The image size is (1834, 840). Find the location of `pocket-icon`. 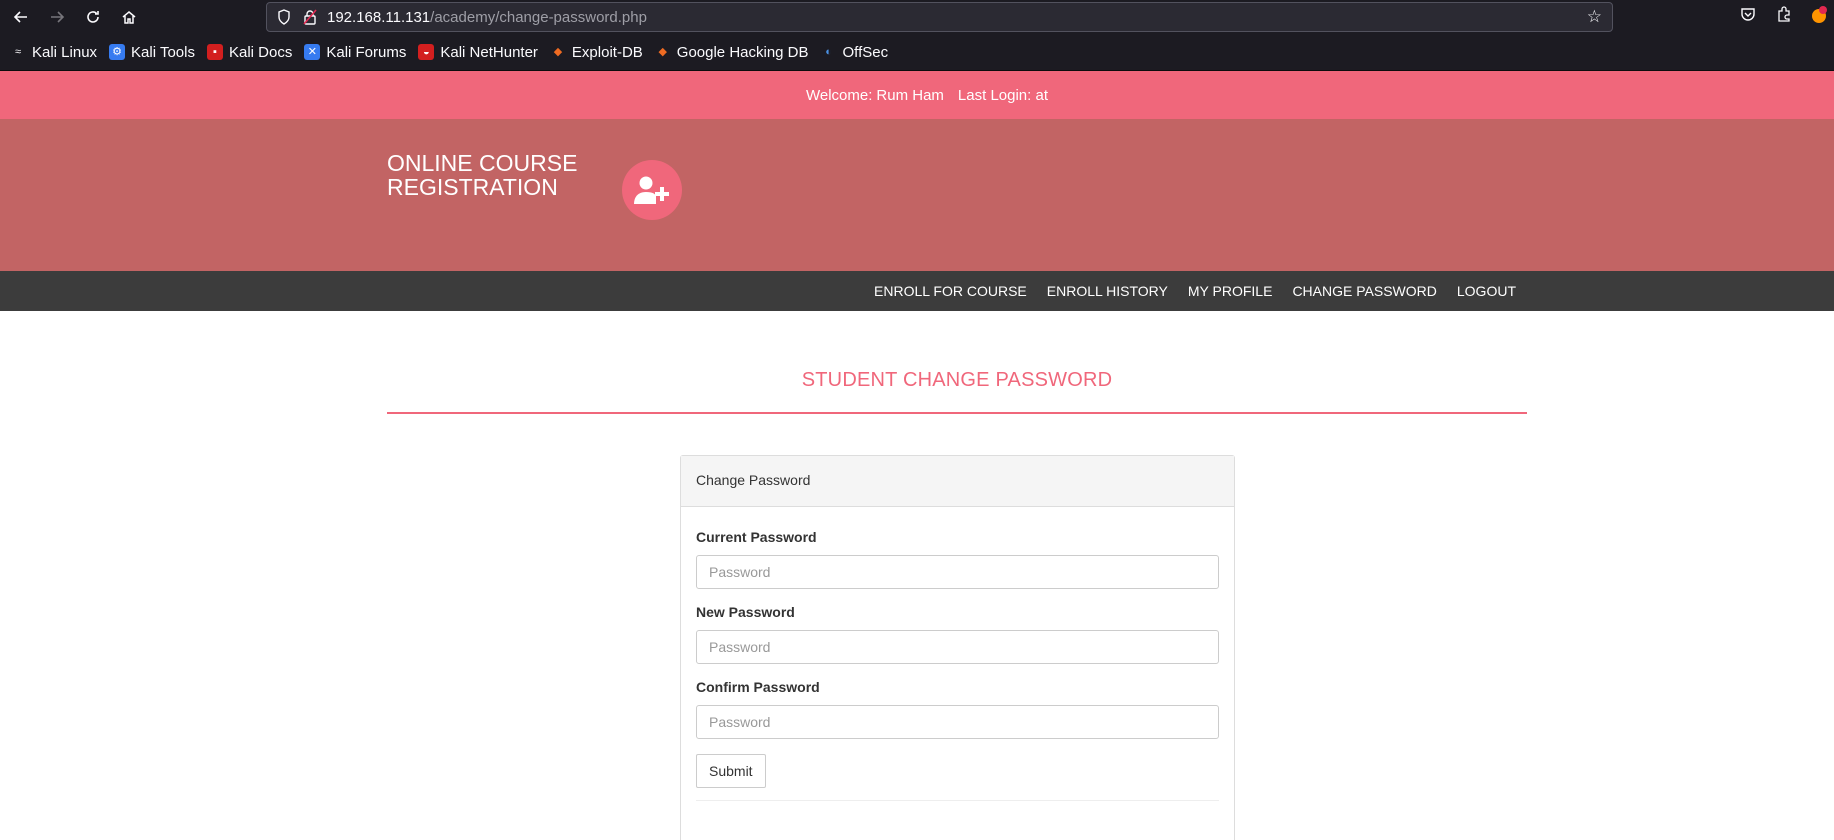

pocket-icon is located at coordinates (1748, 16).